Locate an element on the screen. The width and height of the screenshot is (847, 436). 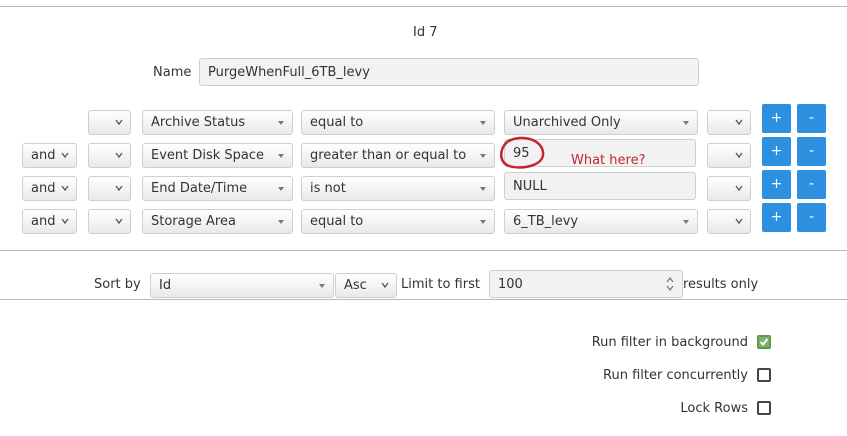
rule-field-select: Storage Area is located at coordinates (217, 221).